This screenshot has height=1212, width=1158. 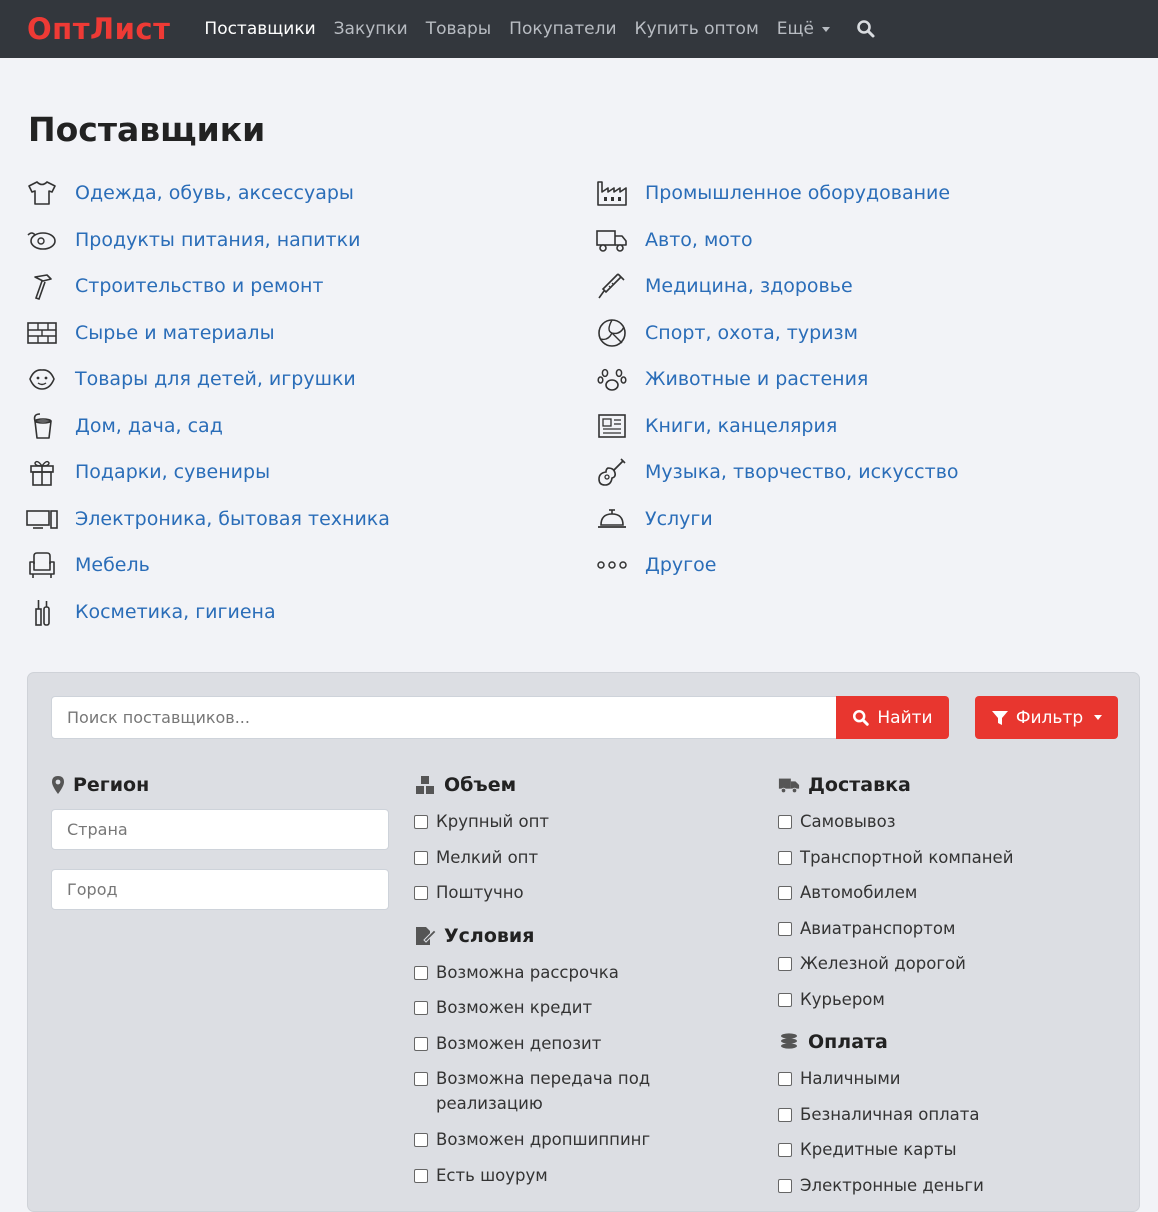 What do you see at coordinates (866, 29) in the screenshot?
I see `search-icon` at bounding box center [866, 29].